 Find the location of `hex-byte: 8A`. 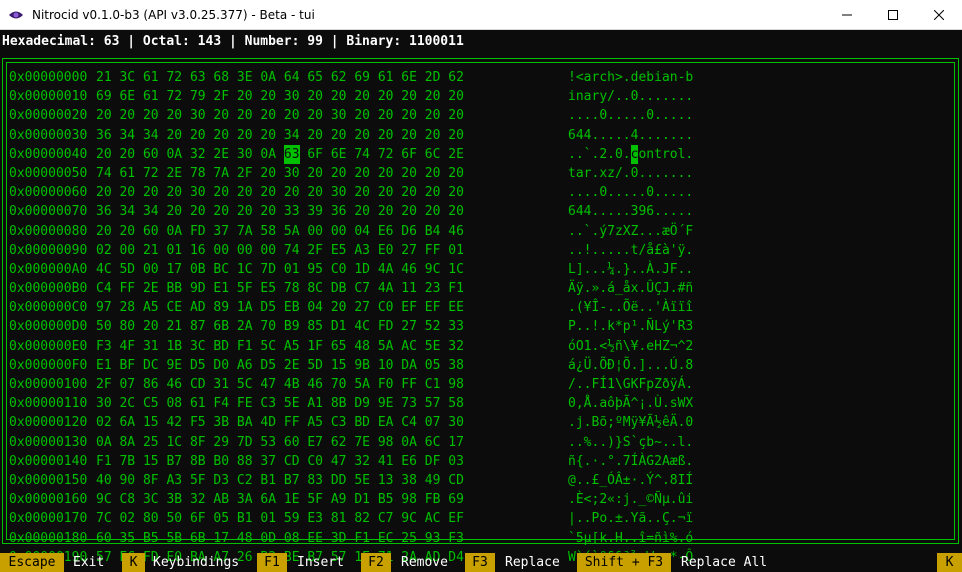

hex-byte: 8A is located at coordinates (127, 442).